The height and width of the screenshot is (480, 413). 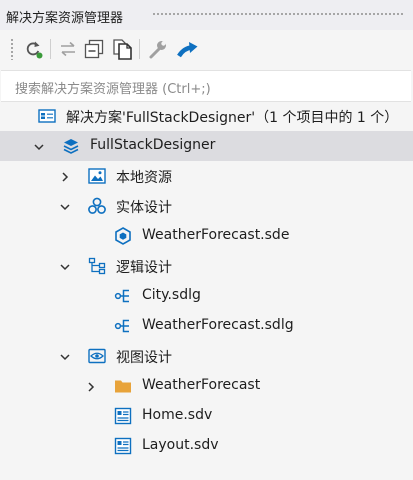 What do you see at coordinates (218, 325) in the screenshot?
I see `tree-item-label: WeatherForecast.sdlg` at bounding box center [218, 325].